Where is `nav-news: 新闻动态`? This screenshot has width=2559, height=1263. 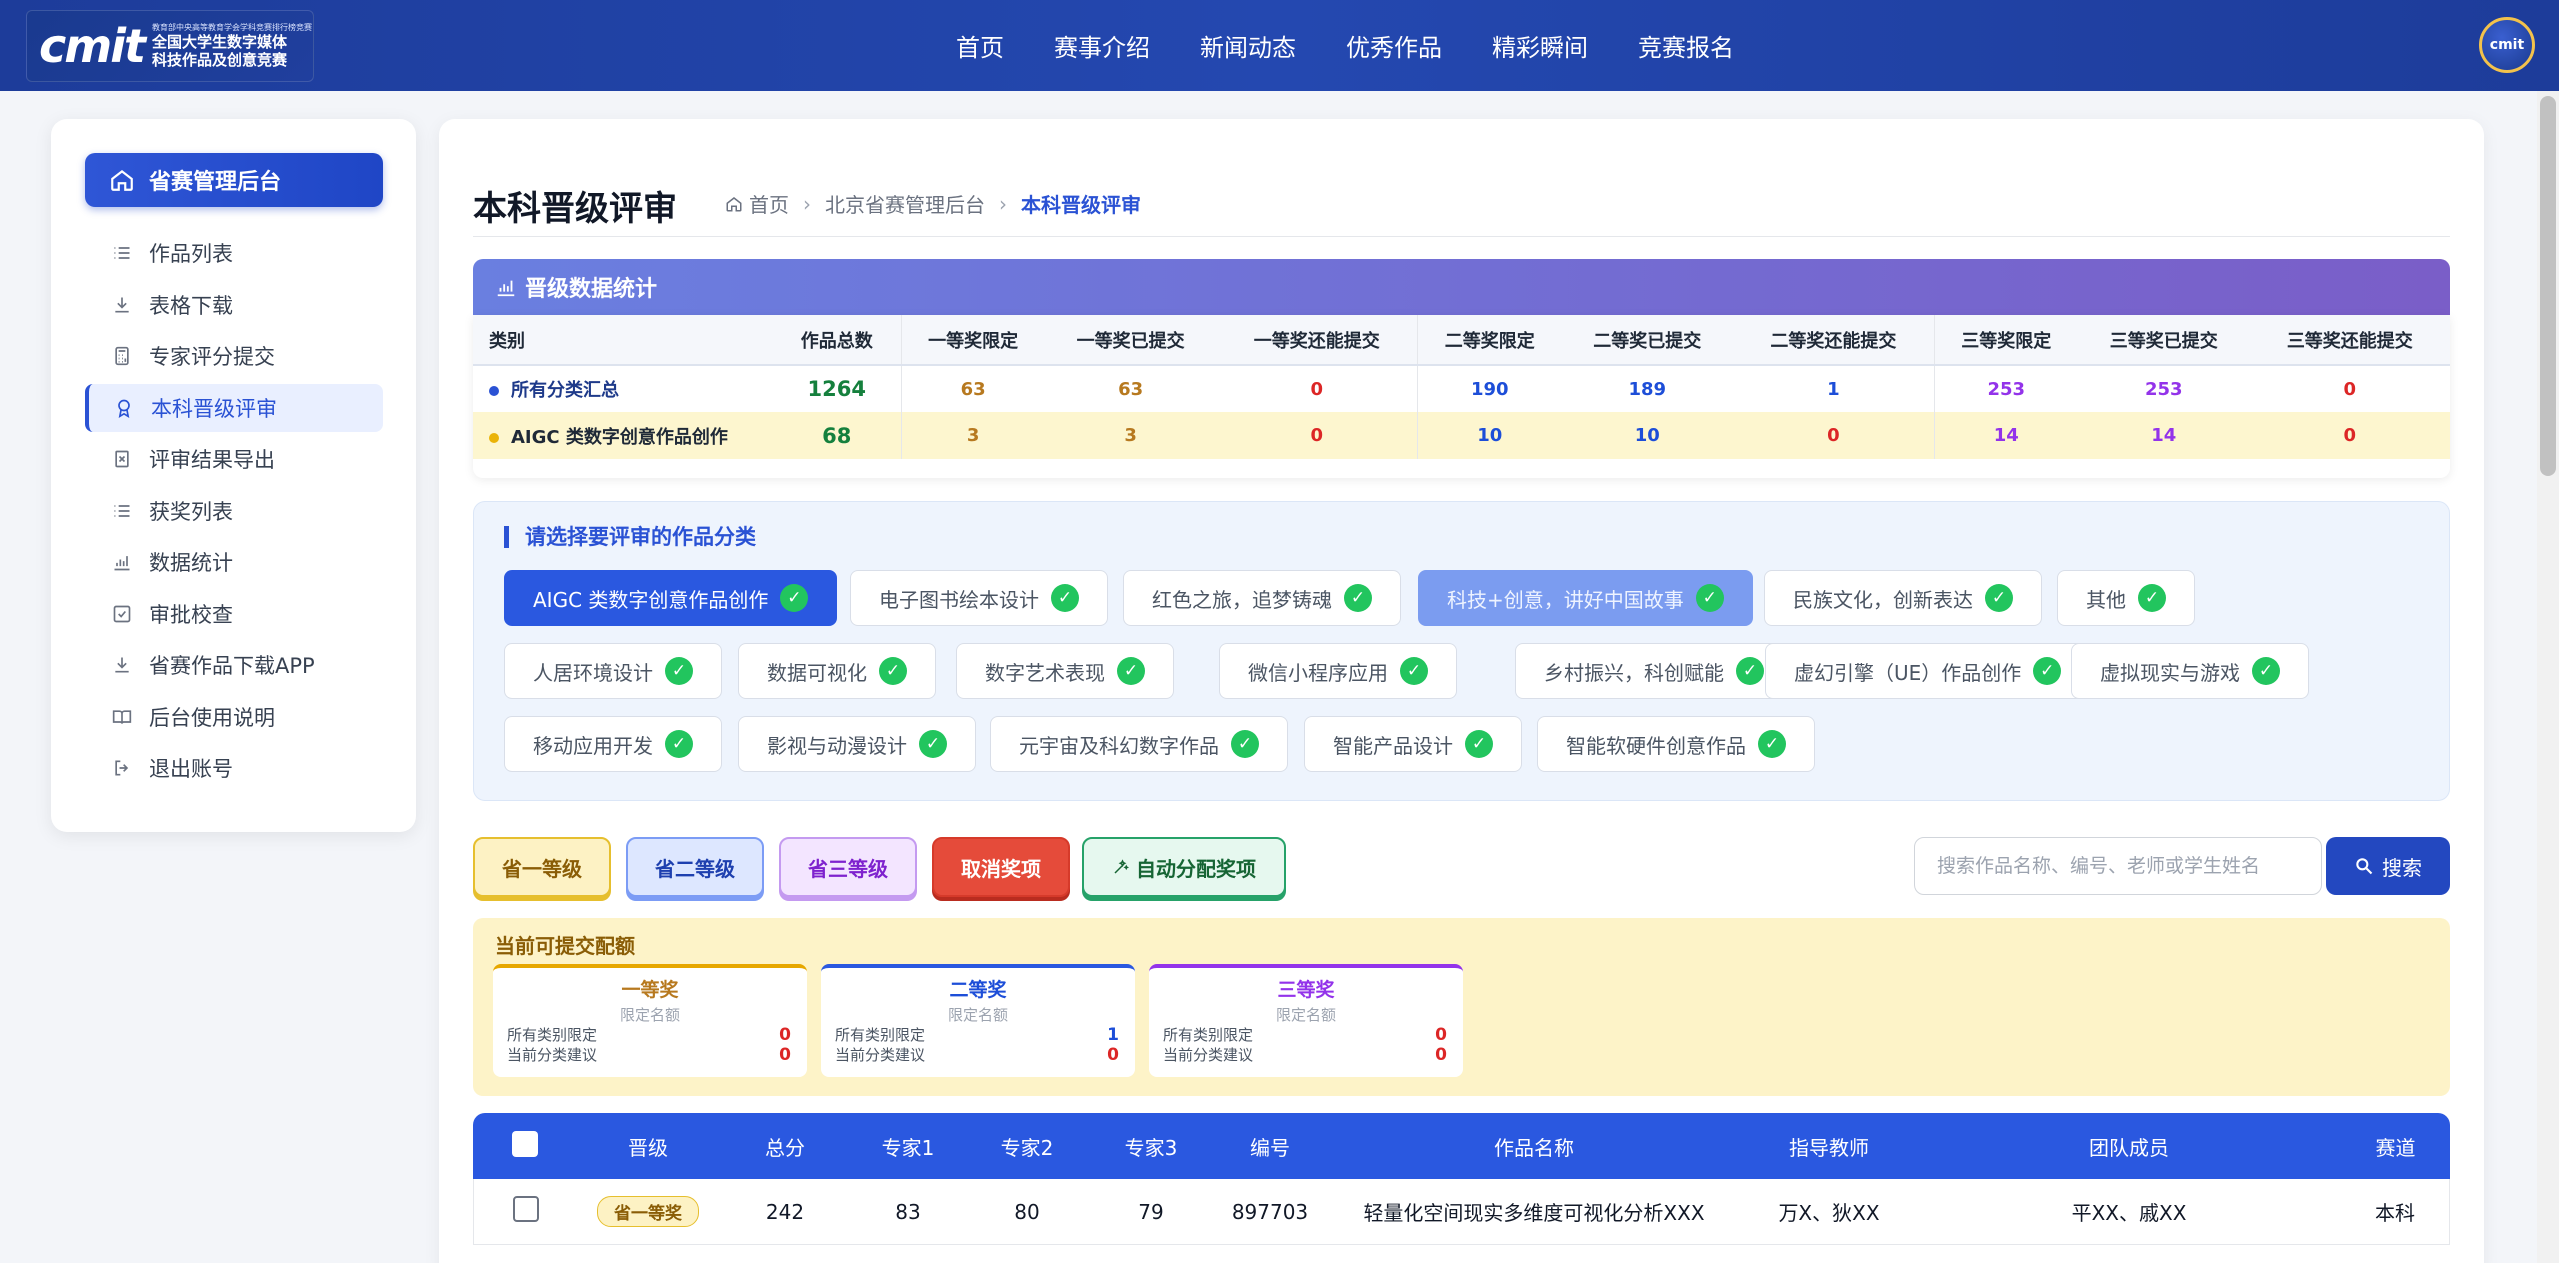 nav-news: 新闻动态 is located at coordinates (1248, 45).